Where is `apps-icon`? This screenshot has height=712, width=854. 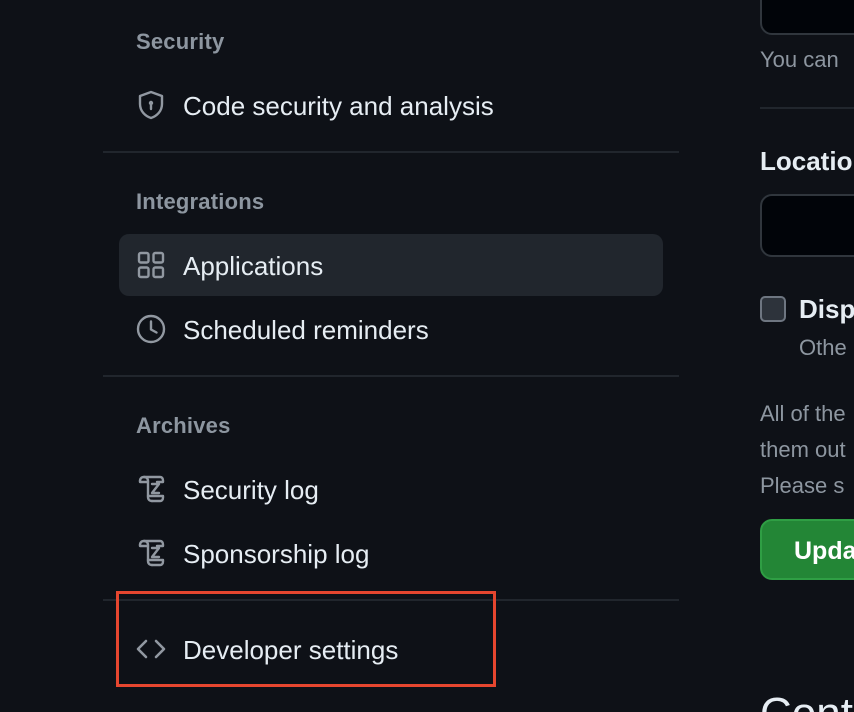 apps-icon is located at coordinates (151, 265).